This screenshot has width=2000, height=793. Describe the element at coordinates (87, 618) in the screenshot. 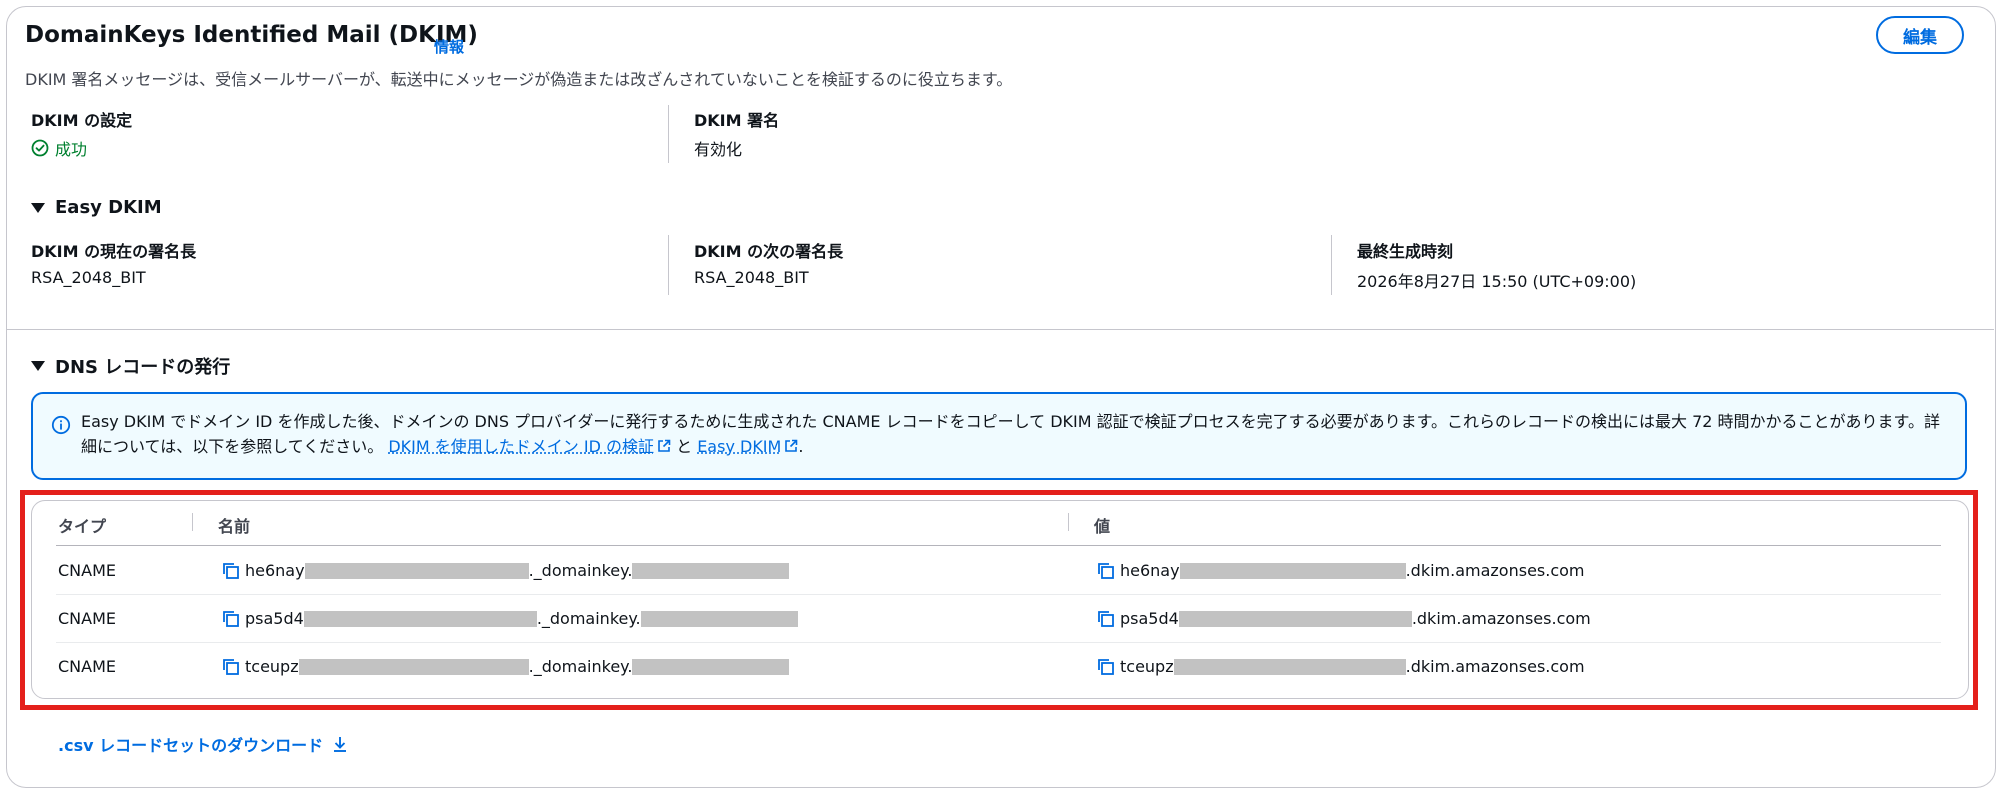

I see `row2-type: CNAME` at that location.